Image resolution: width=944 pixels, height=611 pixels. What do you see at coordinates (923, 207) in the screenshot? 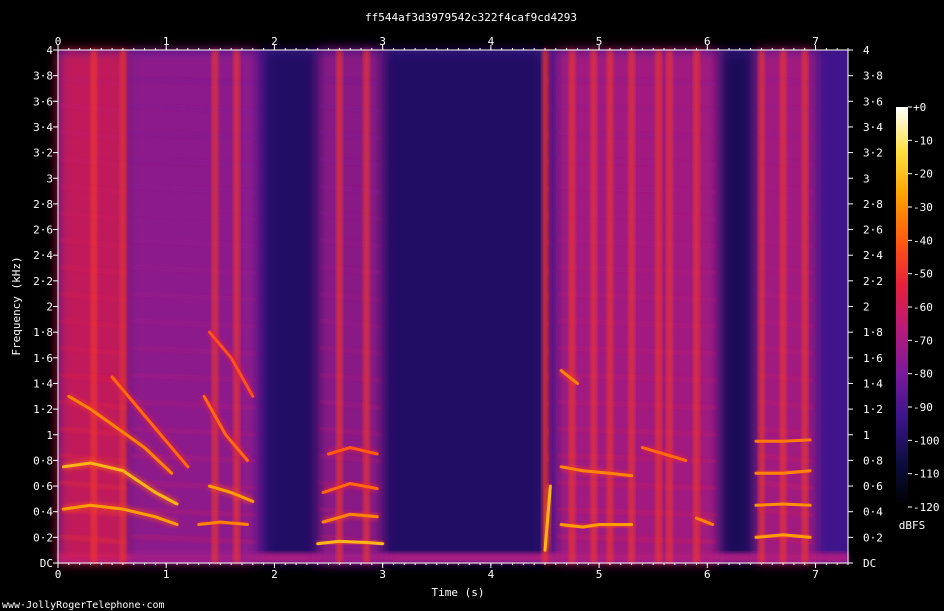
I see `colorbar-tick-label: -30` at bounding box center [923, 207].